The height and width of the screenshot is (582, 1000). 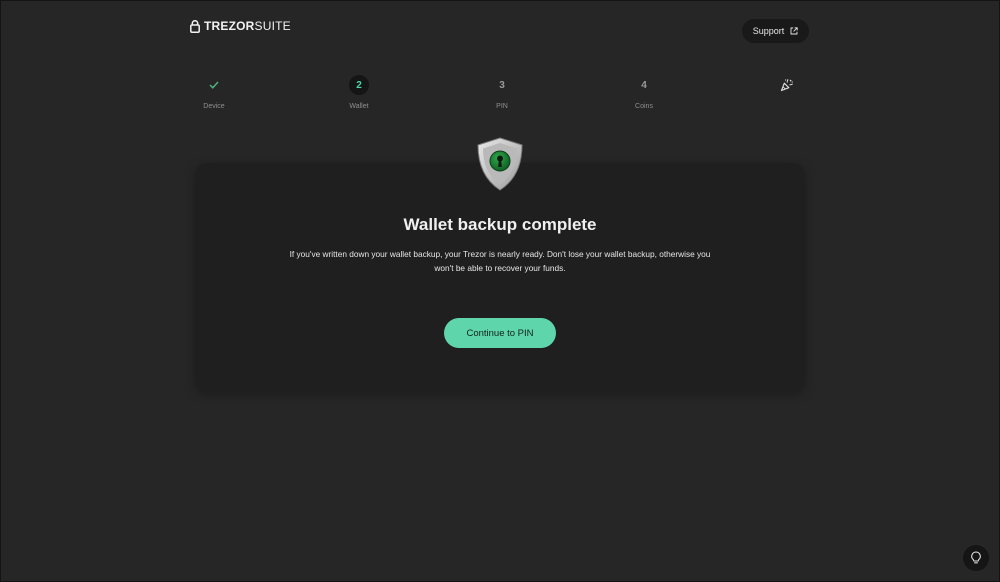 I want to click on step-wallet-number: 2, so click(x=359, y=85).